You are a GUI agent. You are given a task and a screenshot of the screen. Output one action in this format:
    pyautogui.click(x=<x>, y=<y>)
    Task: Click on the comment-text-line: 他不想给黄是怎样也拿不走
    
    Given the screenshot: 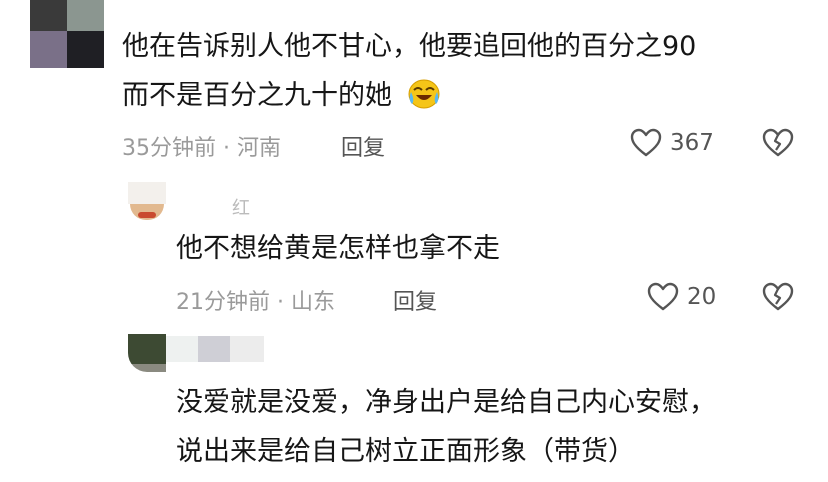 What is the action you would take?
    pyautogui.click(x=338, y=248)
    